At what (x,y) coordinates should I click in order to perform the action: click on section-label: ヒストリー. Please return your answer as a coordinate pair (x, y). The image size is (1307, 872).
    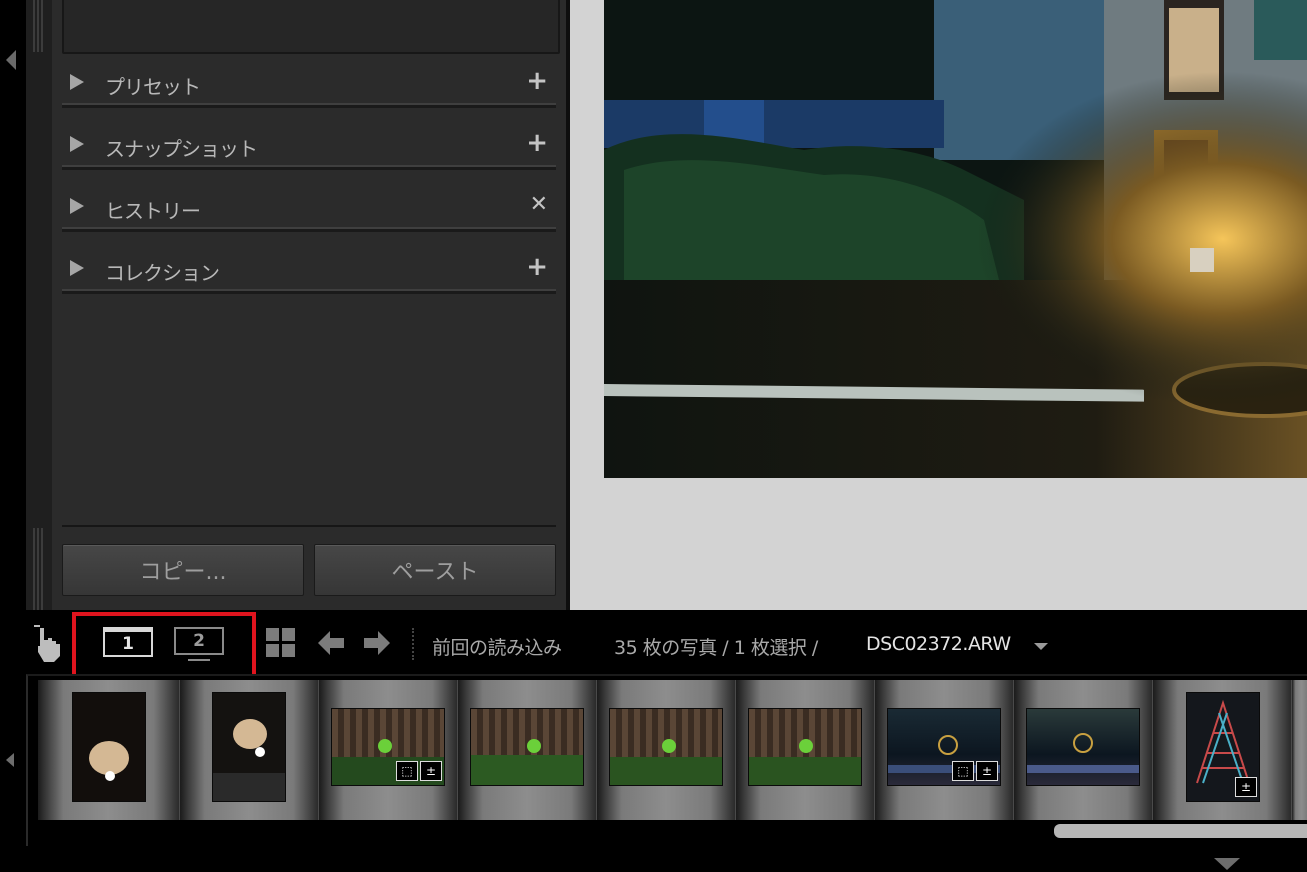
    Looking at the image, I should click on (153, 211).